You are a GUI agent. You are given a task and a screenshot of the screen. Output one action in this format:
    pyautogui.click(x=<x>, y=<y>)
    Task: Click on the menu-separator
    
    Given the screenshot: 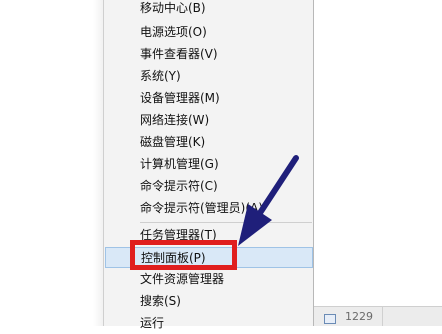 What is the action you would take?
    pyautogui.click(x=226, y=222)
    